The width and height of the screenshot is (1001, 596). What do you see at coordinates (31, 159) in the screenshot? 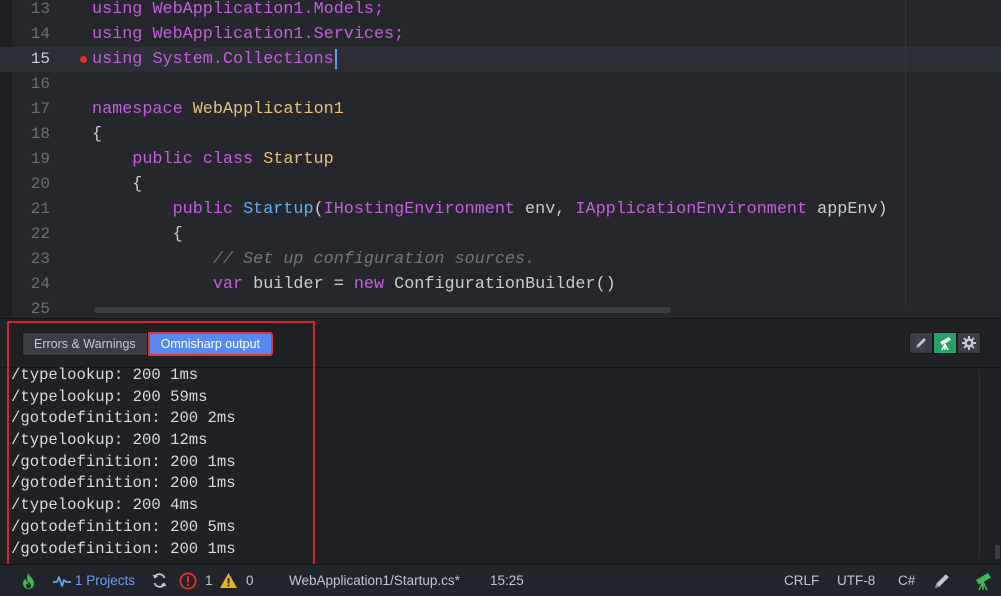
I see `line-number: 19` at bounding box center [31, 159].